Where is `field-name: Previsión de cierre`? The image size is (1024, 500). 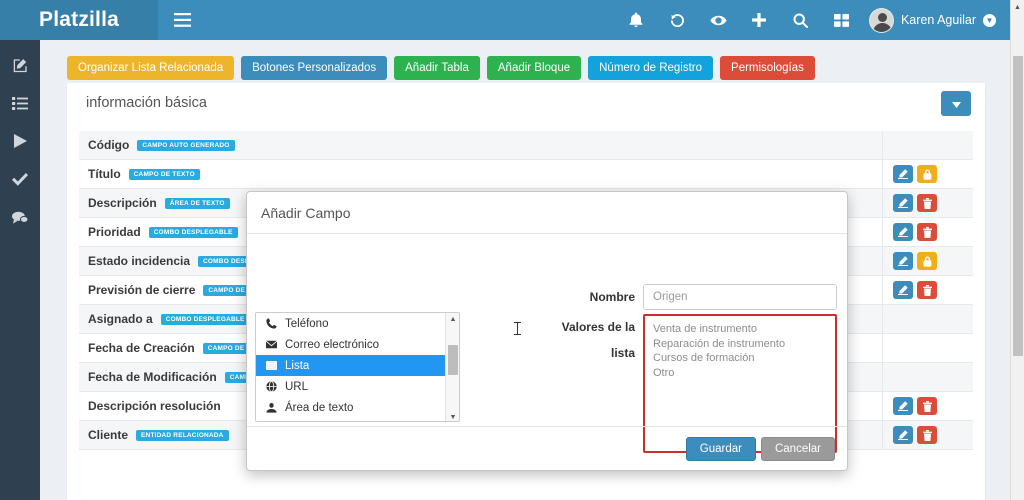 field-name: Previsión de cierre is located at coordinates (142, 290).